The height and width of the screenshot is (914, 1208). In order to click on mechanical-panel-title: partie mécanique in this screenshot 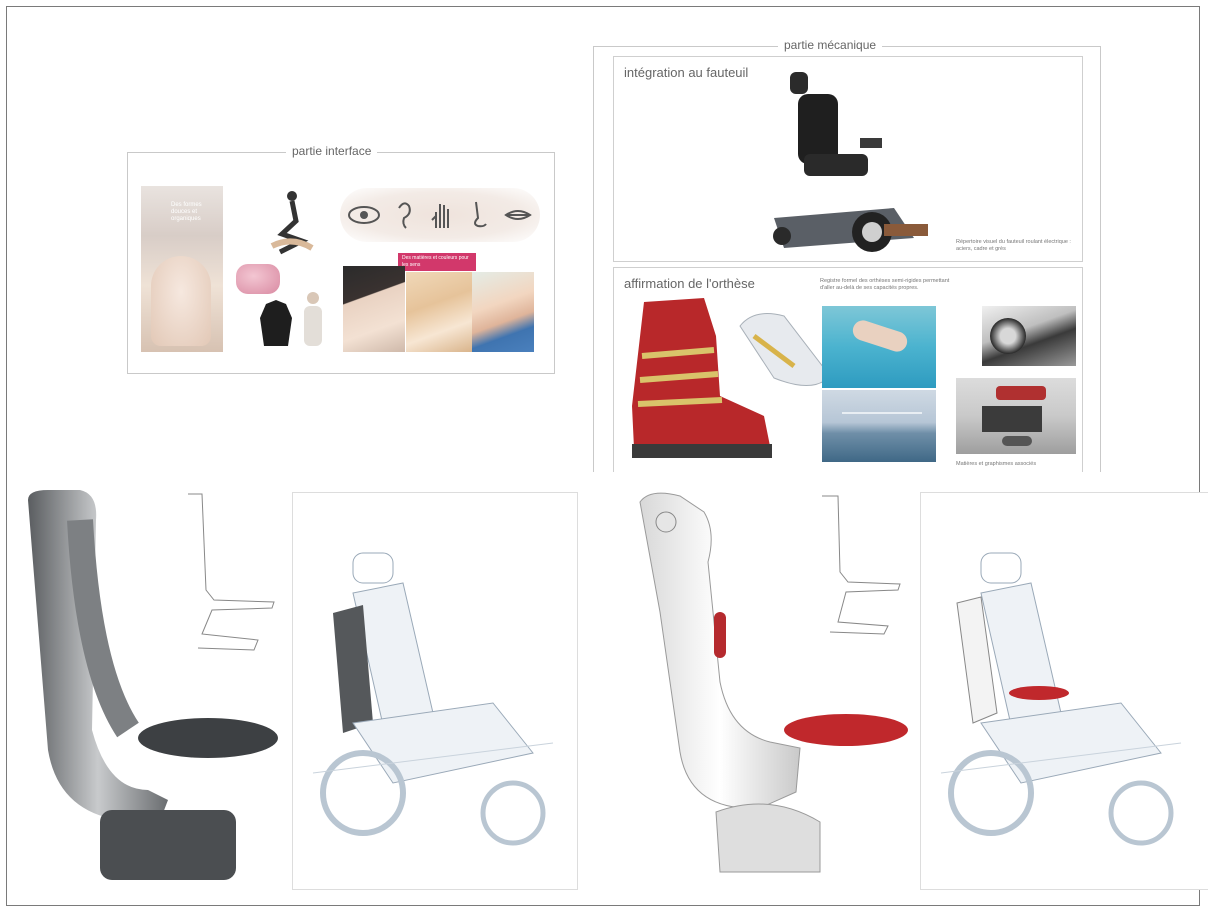, I will do `click(830, 45)`.